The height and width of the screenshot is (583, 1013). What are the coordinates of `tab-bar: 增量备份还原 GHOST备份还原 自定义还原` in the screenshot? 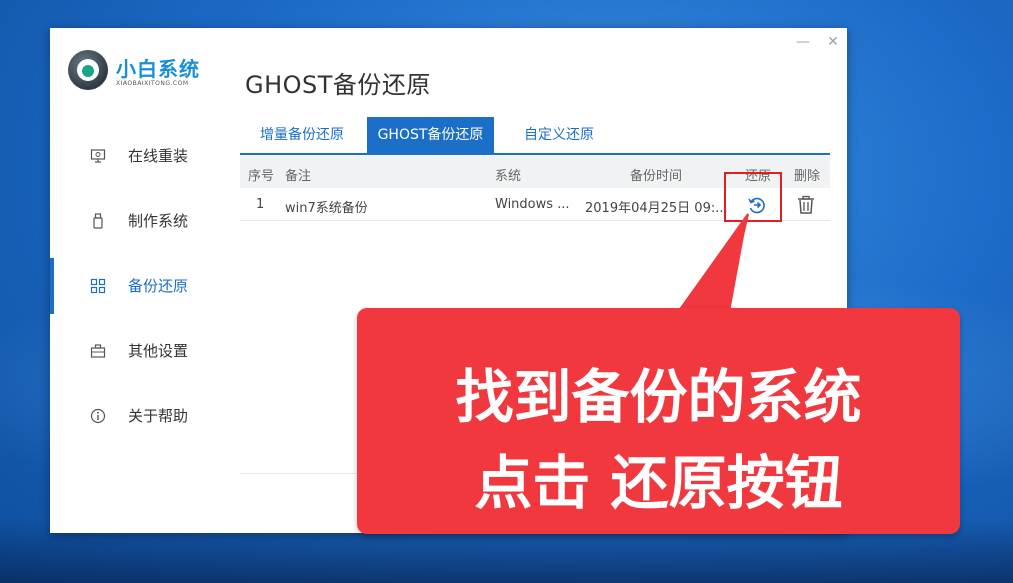 It's located at (535, 136).